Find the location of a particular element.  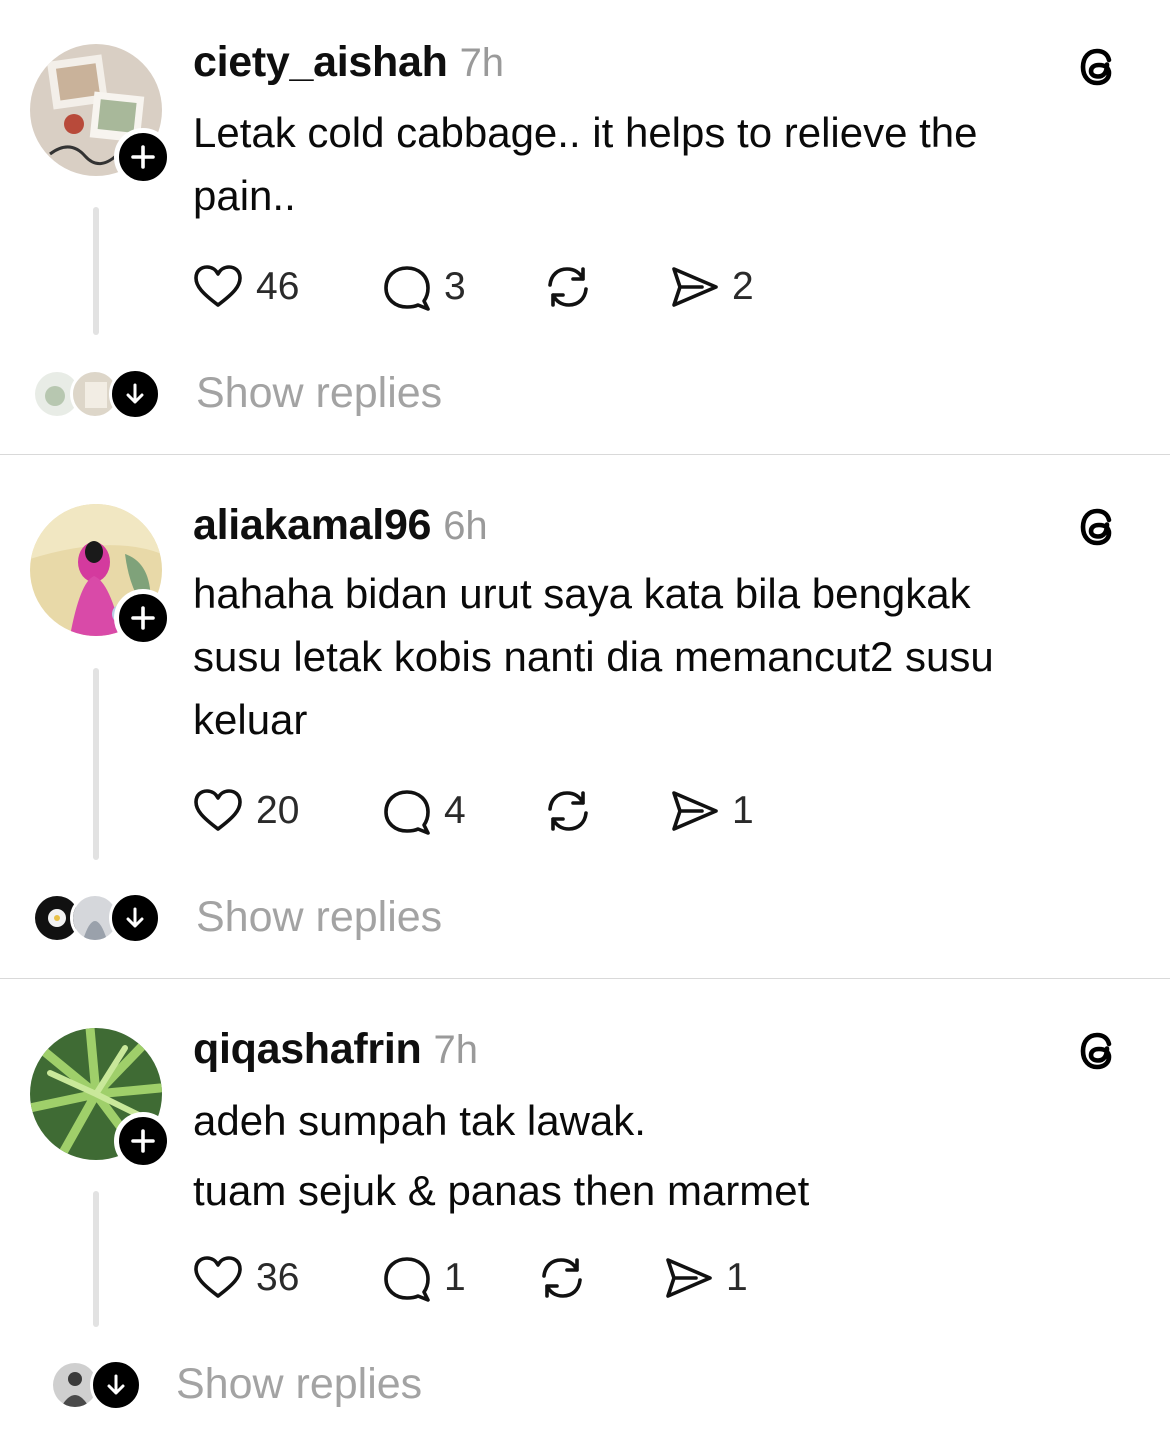

like-button: 36 is located at coordinates (244, 1278).